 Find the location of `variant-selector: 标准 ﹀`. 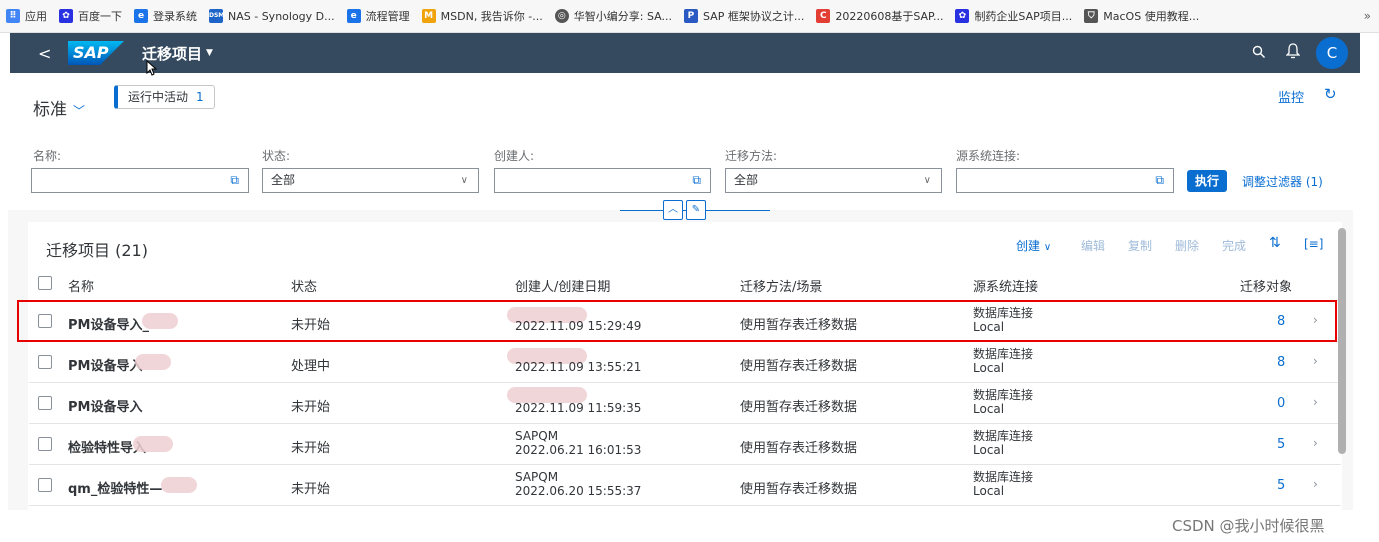

variant-selector: 标准 ﹀ is located at coordinates (59, 107).